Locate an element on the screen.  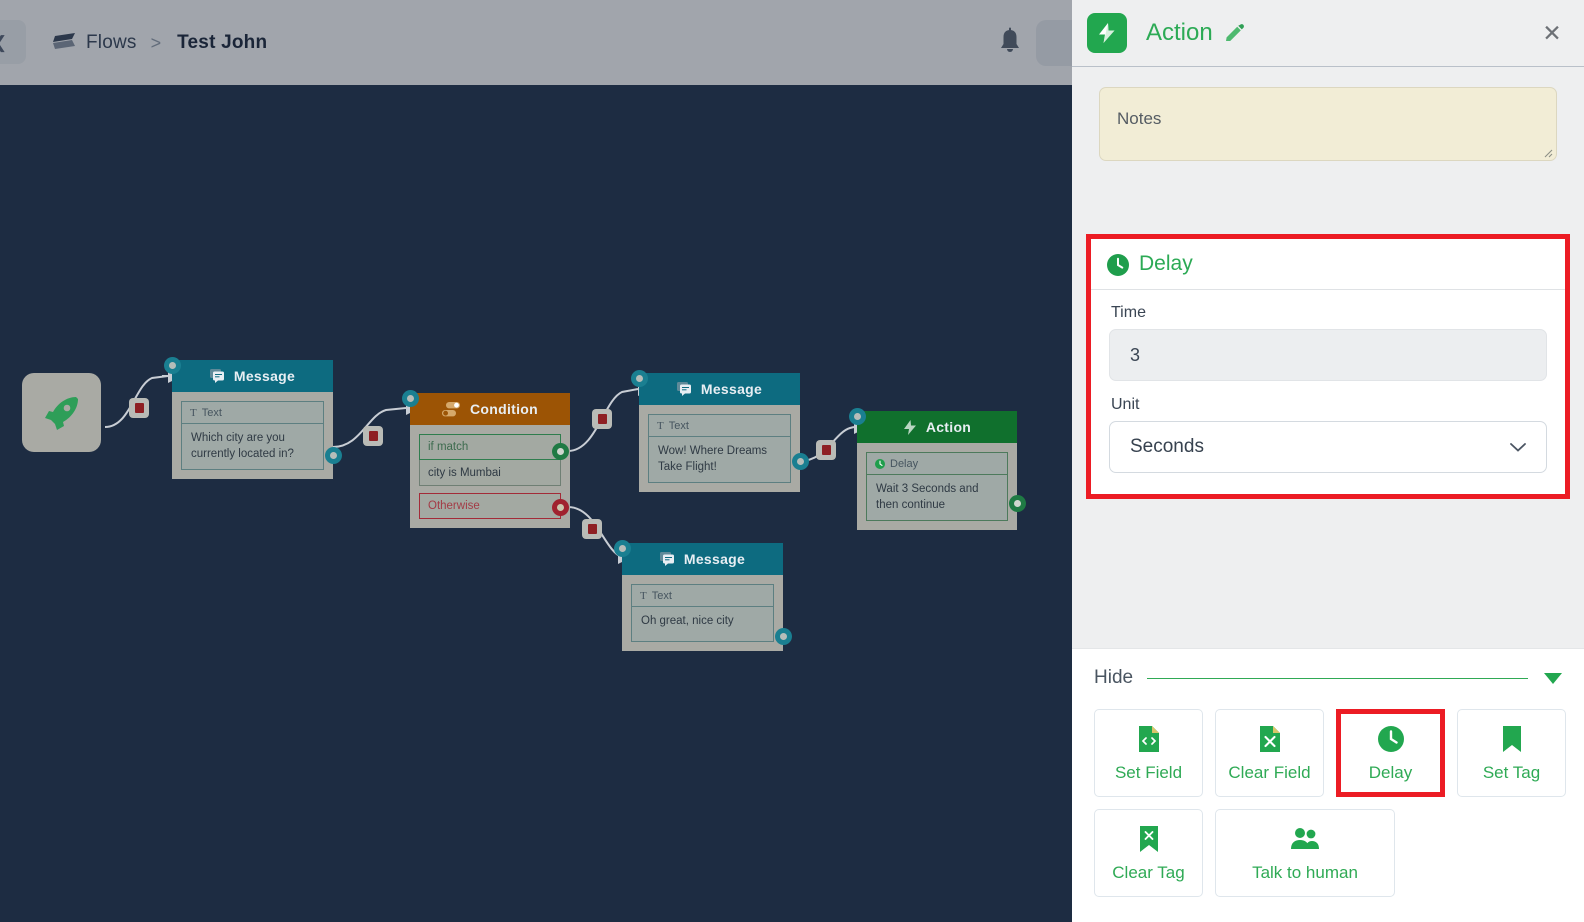
unit-label: Unit is located at coordinates (1125, 404).